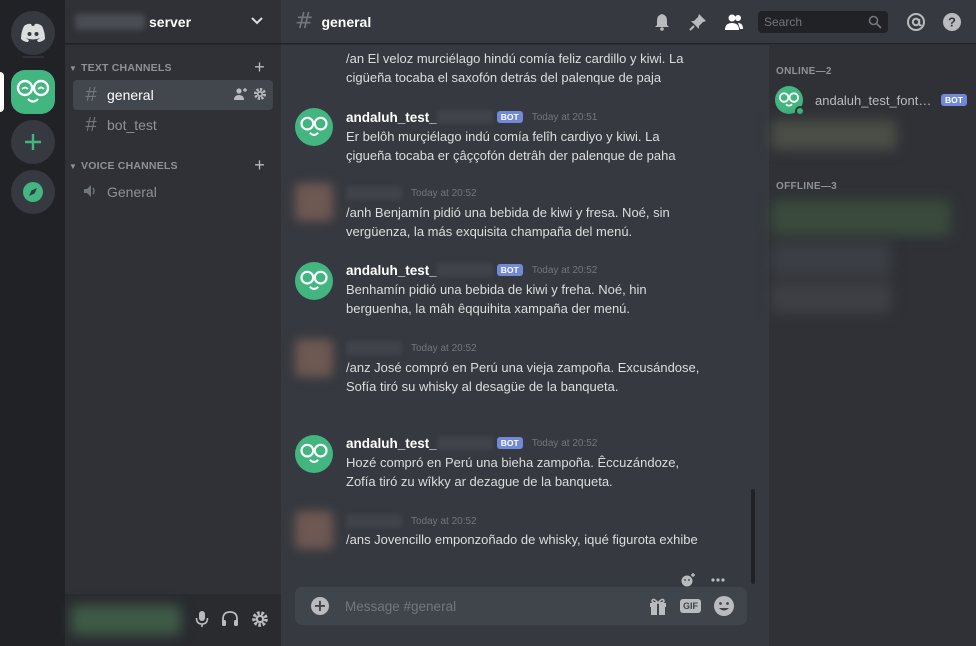 Image resolution: width=976 pixels, height=646 pixels. I want to click on search-icon, so click(875, 22).